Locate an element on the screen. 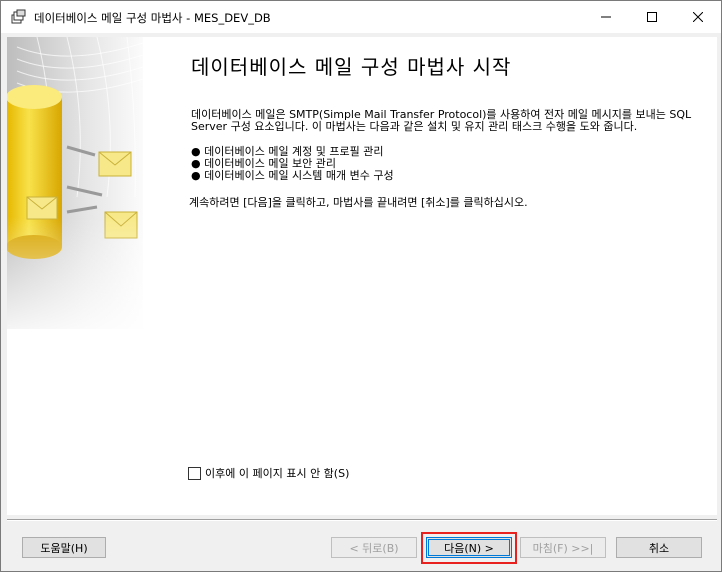 This screenshot has width=722, height=572. minimize-icon is located at coordinates (606, 17).